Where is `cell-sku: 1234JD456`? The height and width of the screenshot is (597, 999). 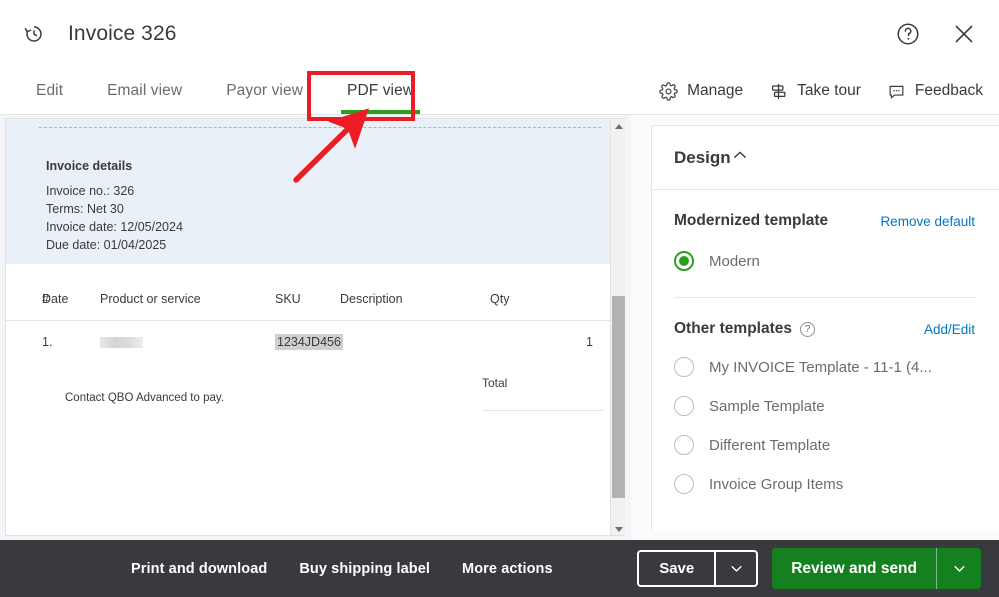
cell-sku: 1234JD456 is located at coordinates (309, 342).